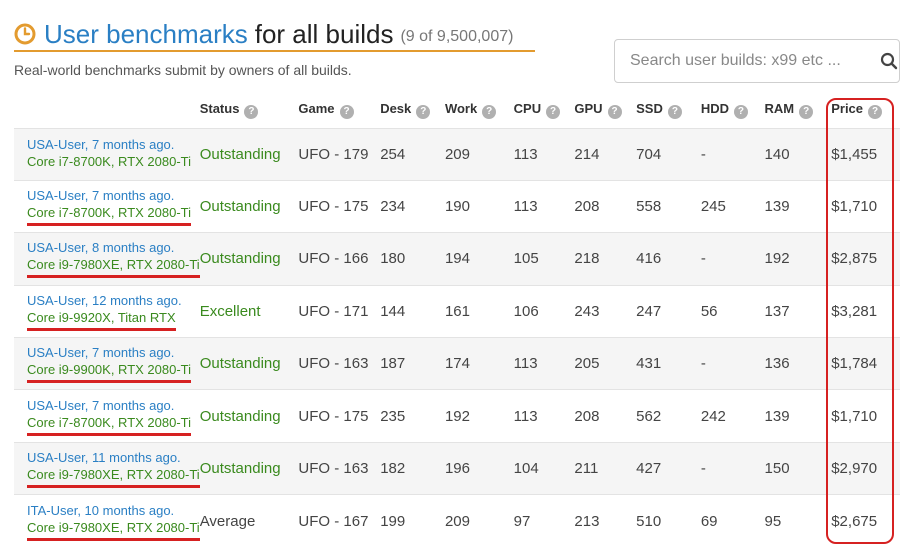 This screenshot has width=900, height=550. Describe the element at coordinates (605, 468) in the screenshot. I see `gpu-cell: 211` at that location.